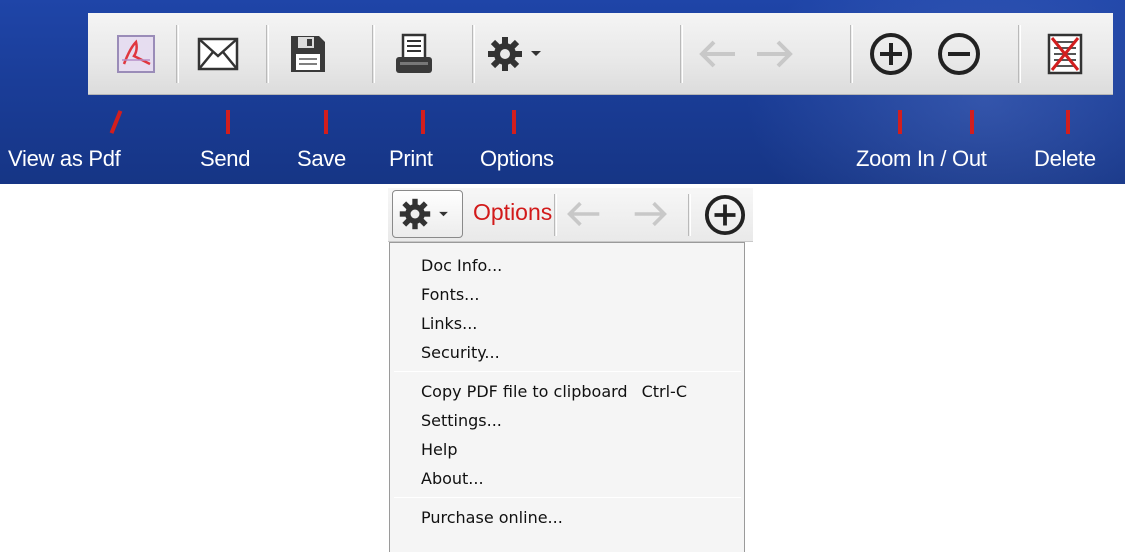  I want to click on zoom-out-icon, so click(959, 54).